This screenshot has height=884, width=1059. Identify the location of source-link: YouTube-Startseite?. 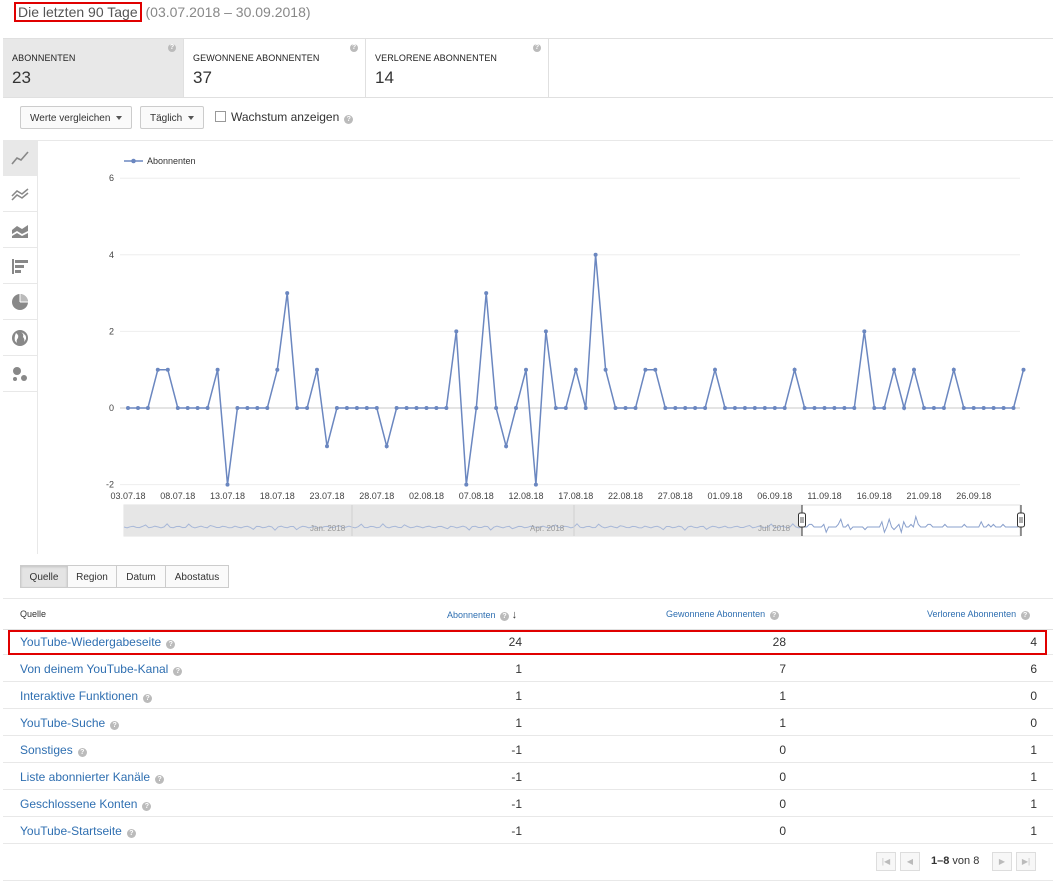
(78, 831).